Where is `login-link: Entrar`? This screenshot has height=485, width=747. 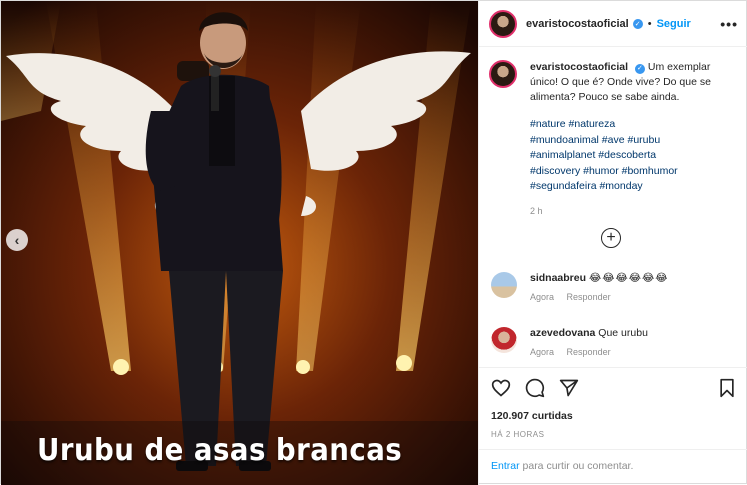 login-link: Entrar is located at coordinates (505, 466).